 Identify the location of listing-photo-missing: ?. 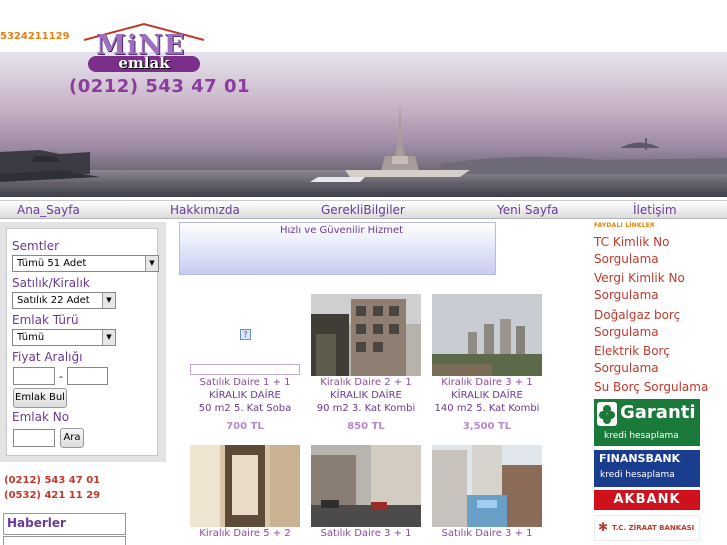
(245, 335).